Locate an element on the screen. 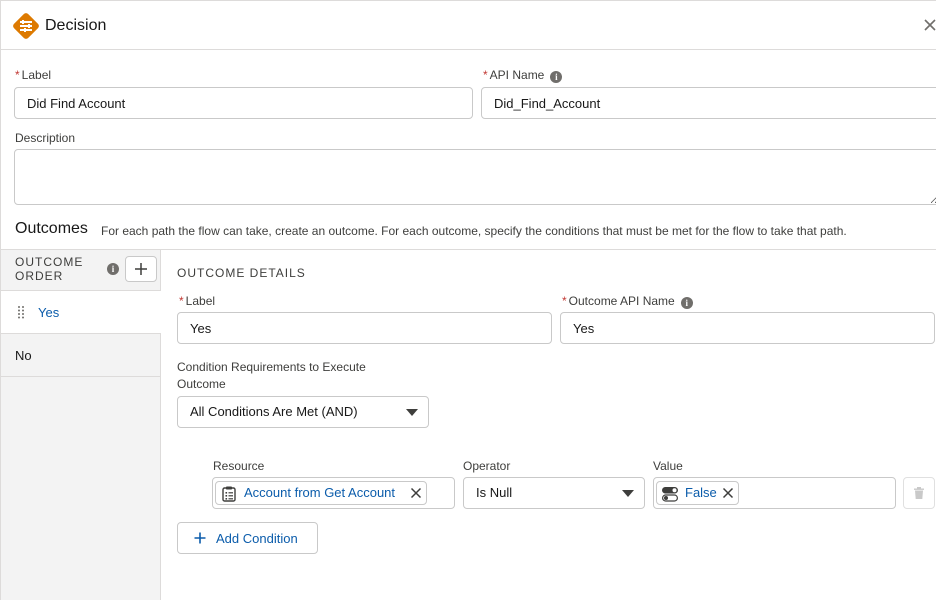 This screenshot has width=936, height=600. outcome-api-name-field-label: * Outcome API Name i is located at coordinates (627, 301).